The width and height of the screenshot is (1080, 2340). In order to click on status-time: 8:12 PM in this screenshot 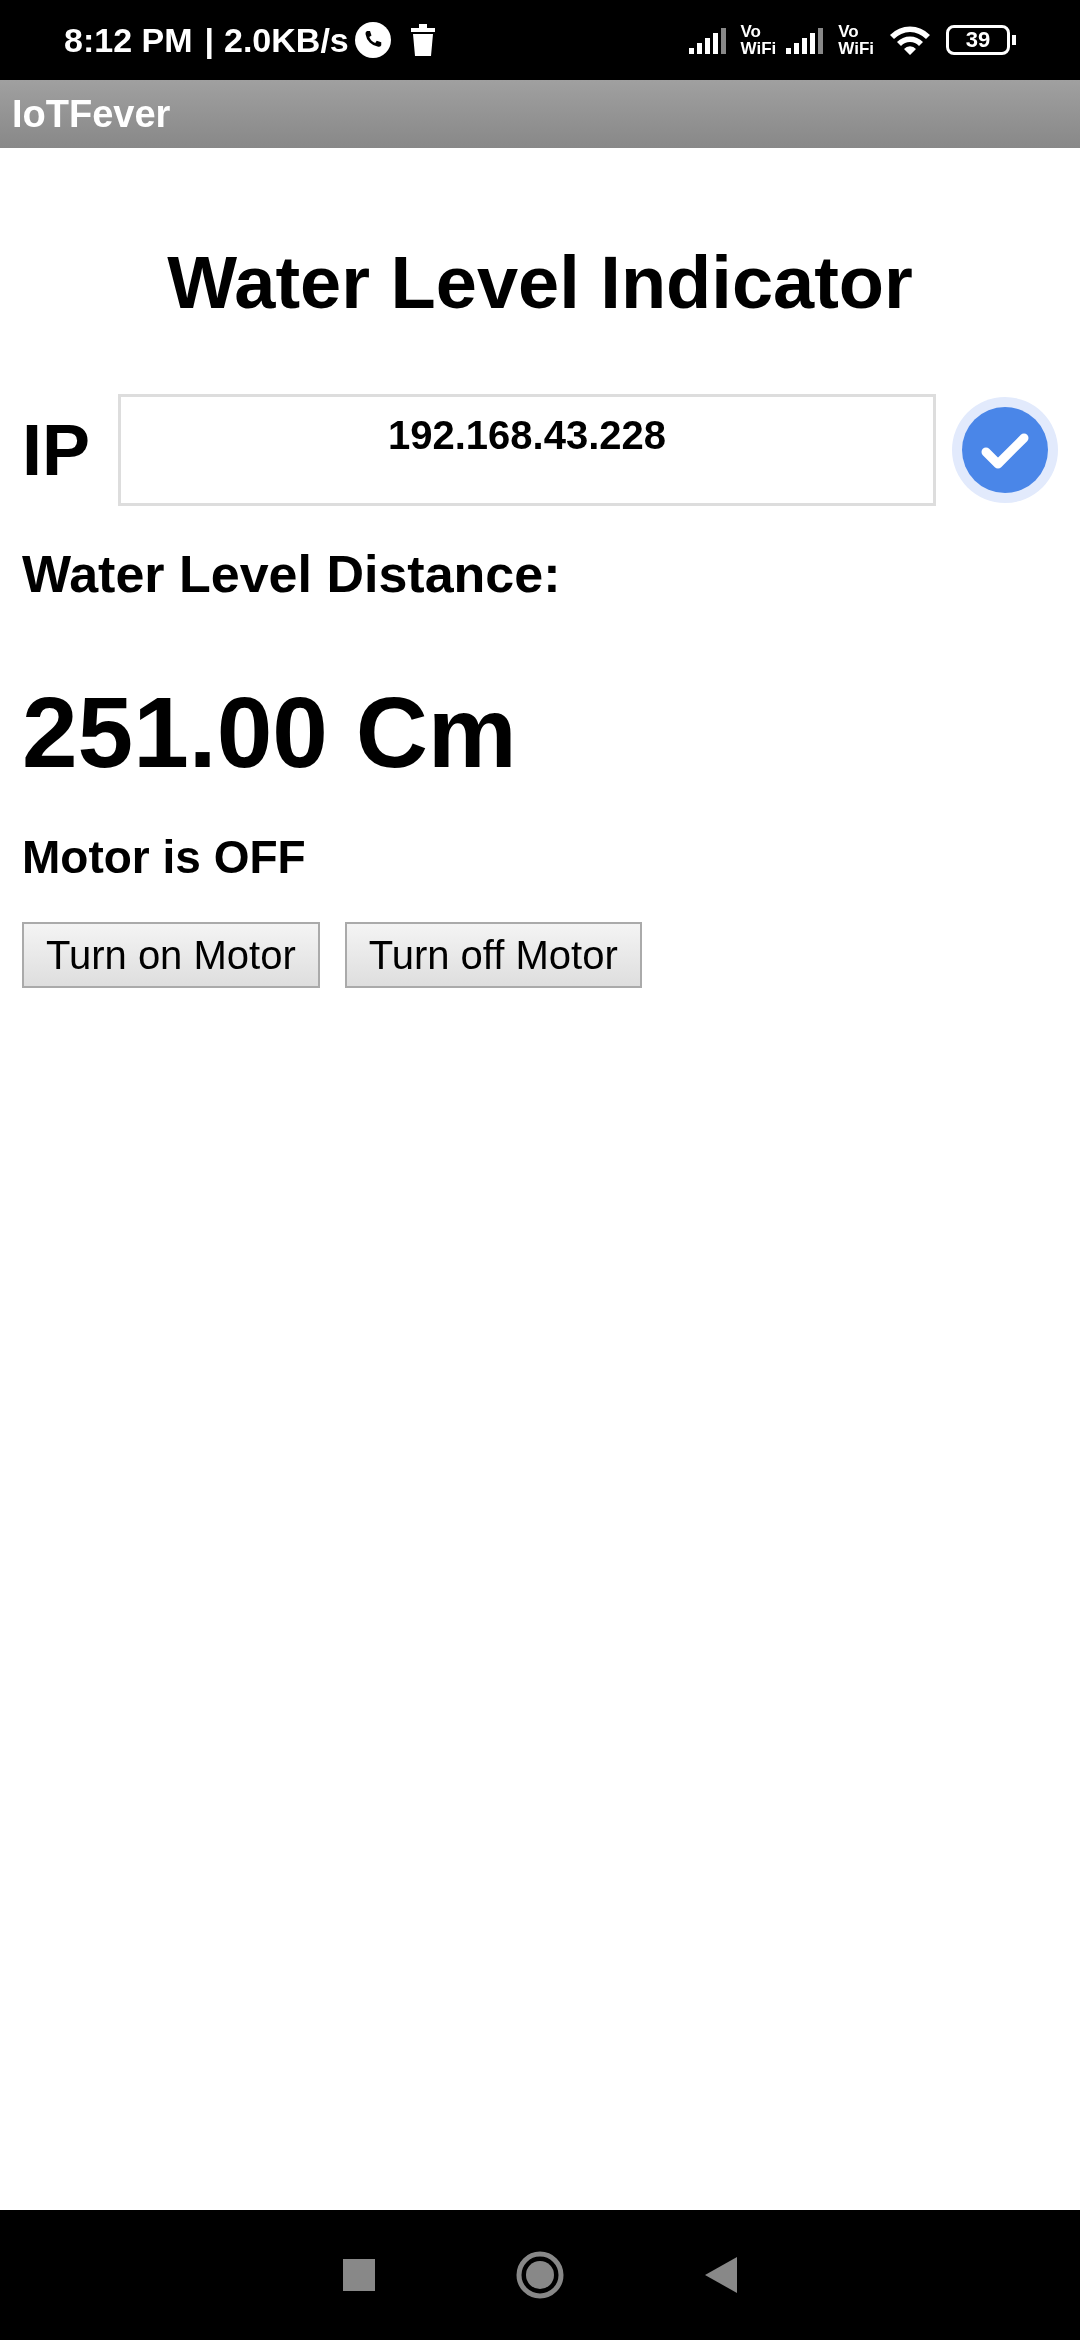, I will do `click(128, 40)`.